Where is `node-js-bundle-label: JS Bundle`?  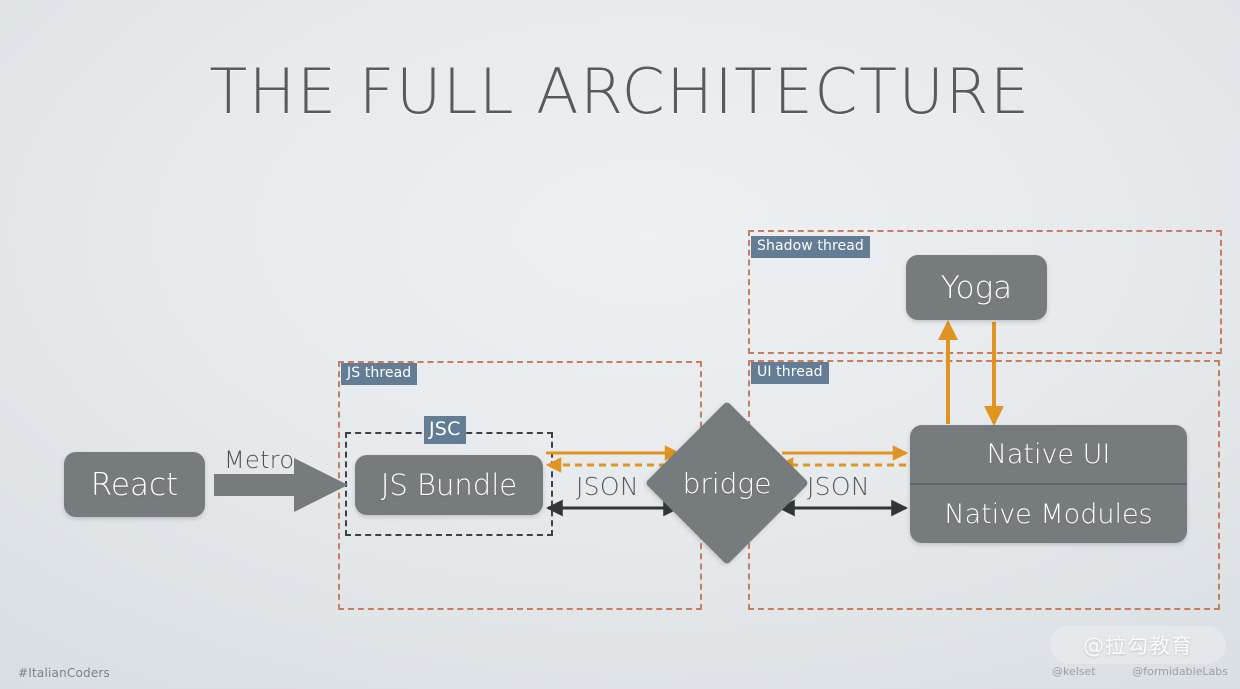
node-js-bundle-label: JS Bundle is located at coordinates (449, 485).